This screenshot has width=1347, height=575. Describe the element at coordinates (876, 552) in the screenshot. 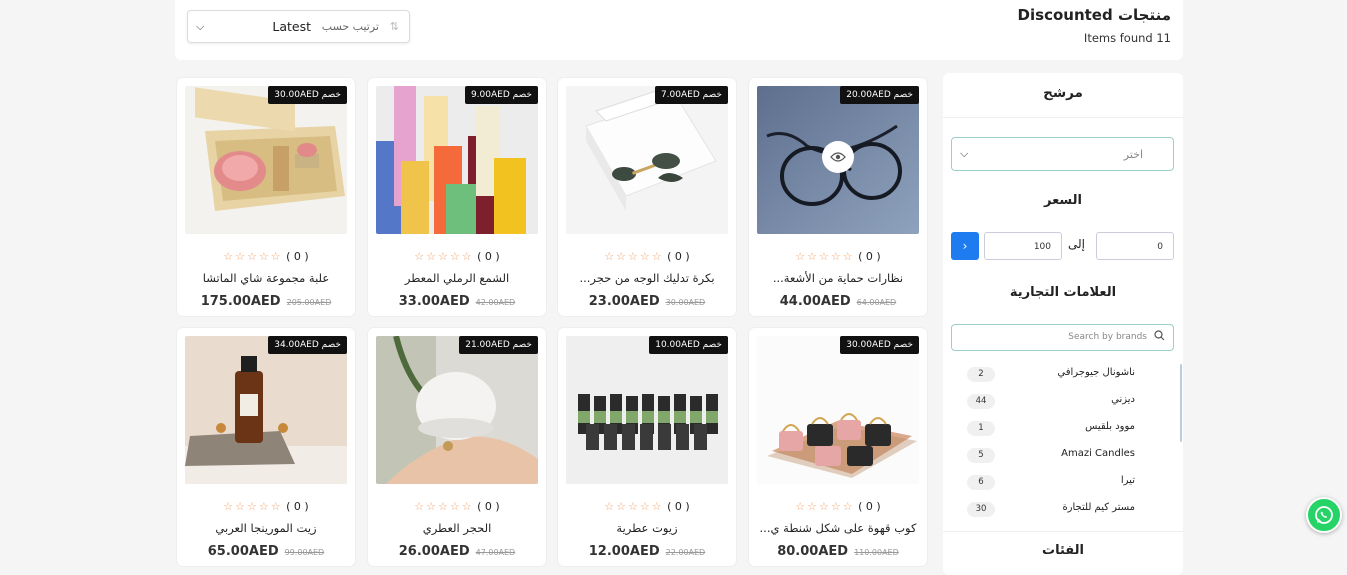

I see `product-old-price: 110.00AED` at that location.